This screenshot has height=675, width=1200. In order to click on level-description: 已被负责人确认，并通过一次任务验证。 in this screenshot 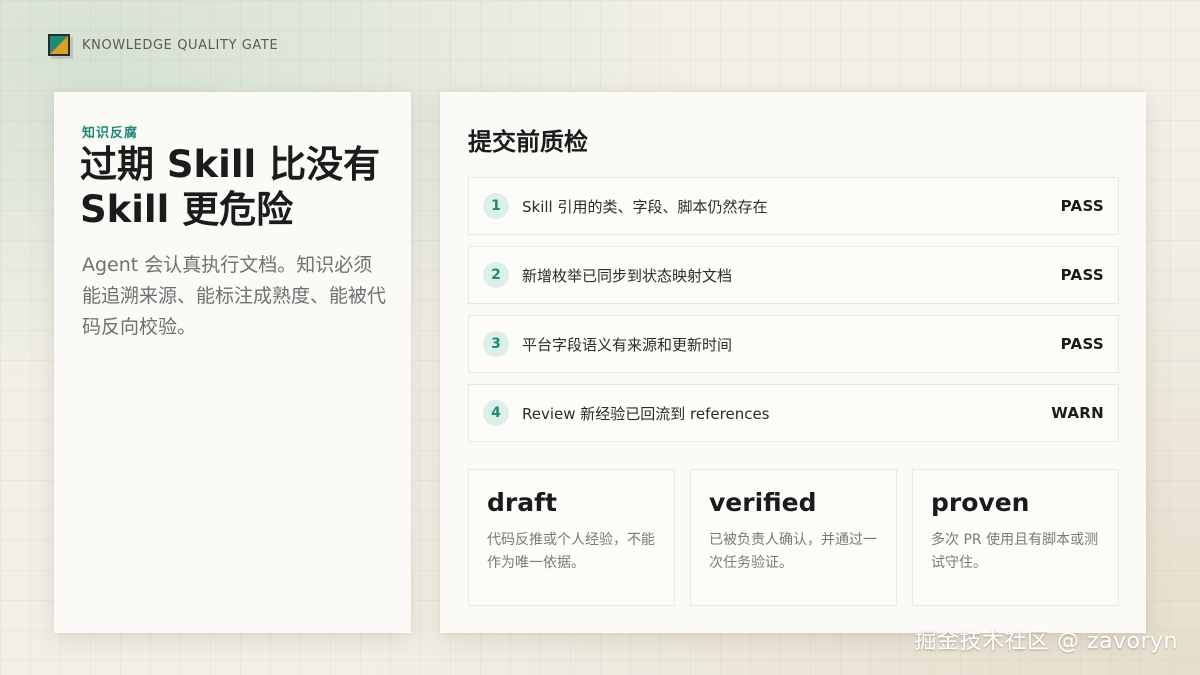, I will do `click(793, 551)`.